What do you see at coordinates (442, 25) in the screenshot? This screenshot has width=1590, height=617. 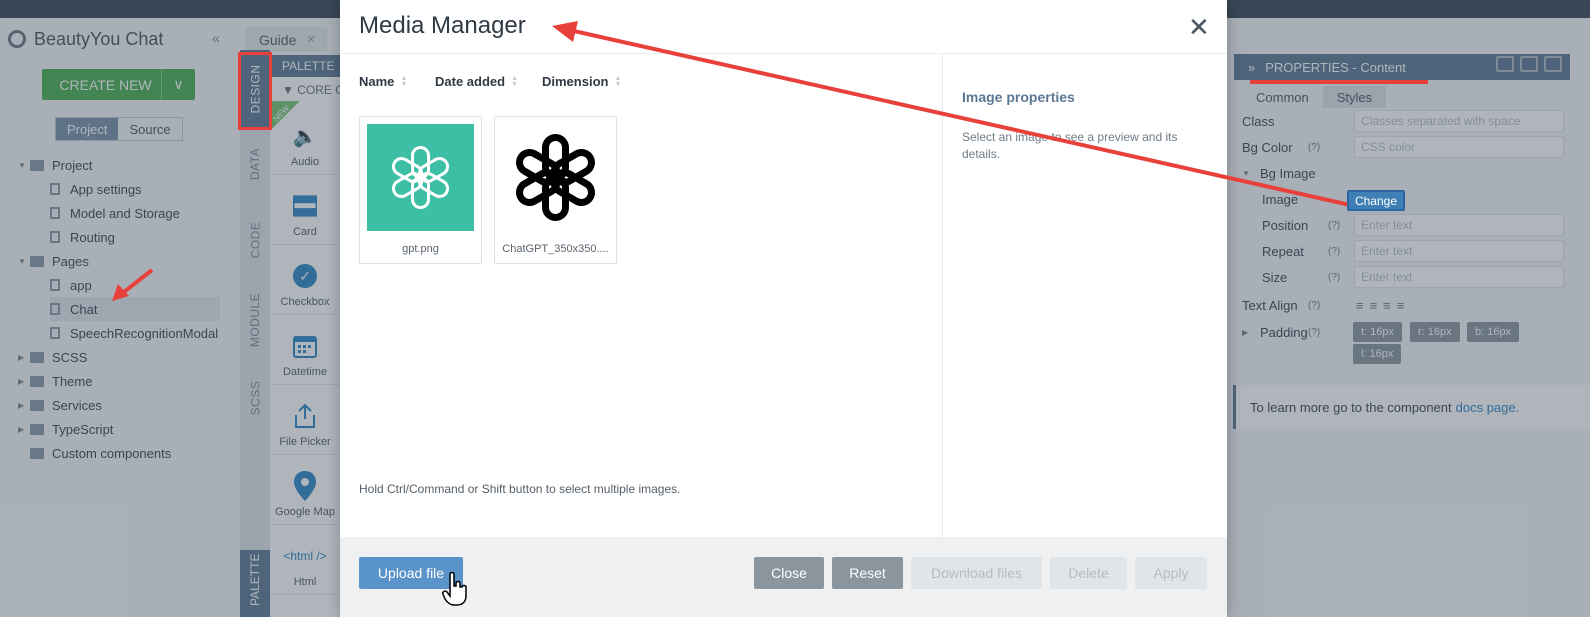 I see `dialog-title: Media Manager` at bounding box center [442, 25].